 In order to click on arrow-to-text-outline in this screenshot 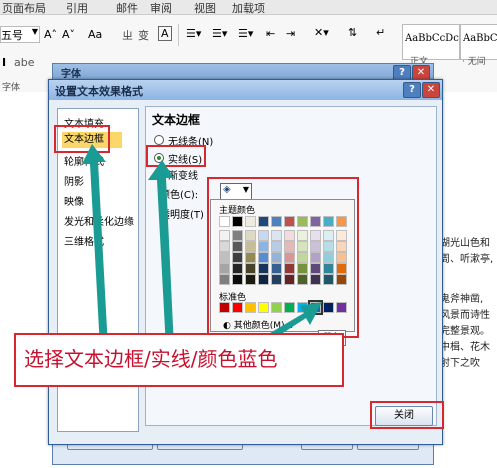, I will do `click(95, 246)`.